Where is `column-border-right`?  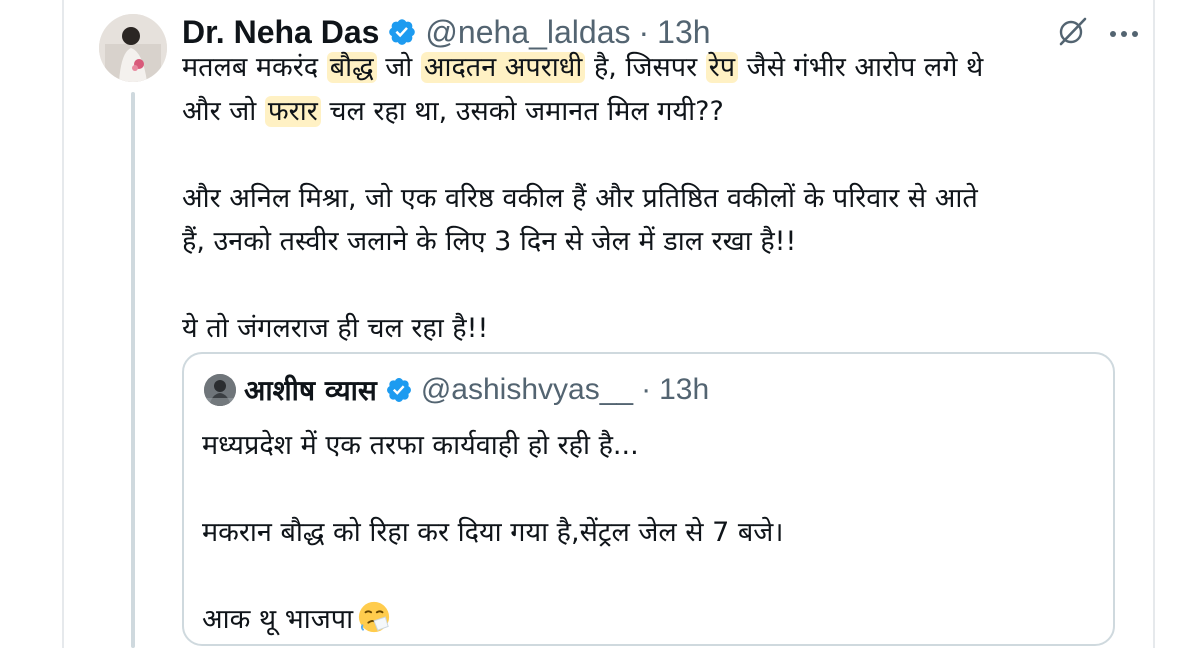 column-border-right is located at coordinates (1154, 324).